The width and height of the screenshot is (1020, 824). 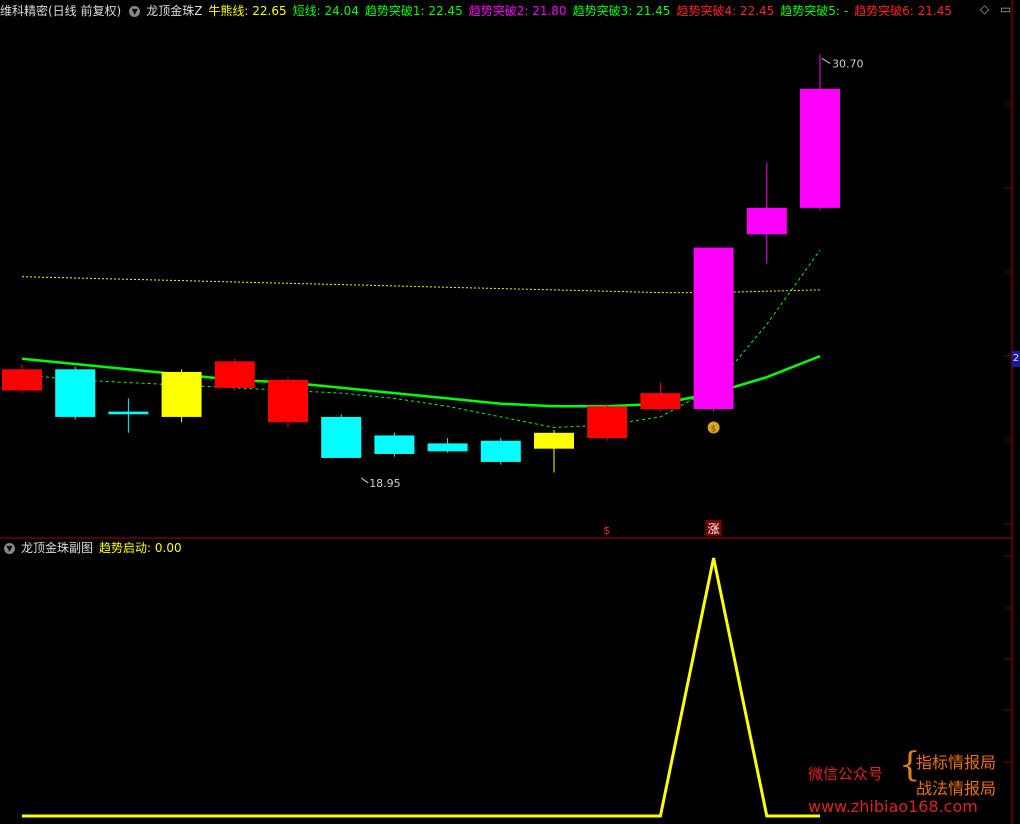 What do you see at coordinates (385, 483) in the screenshot?
I see `low-label: 18.95` at bounding box center [385, 483].